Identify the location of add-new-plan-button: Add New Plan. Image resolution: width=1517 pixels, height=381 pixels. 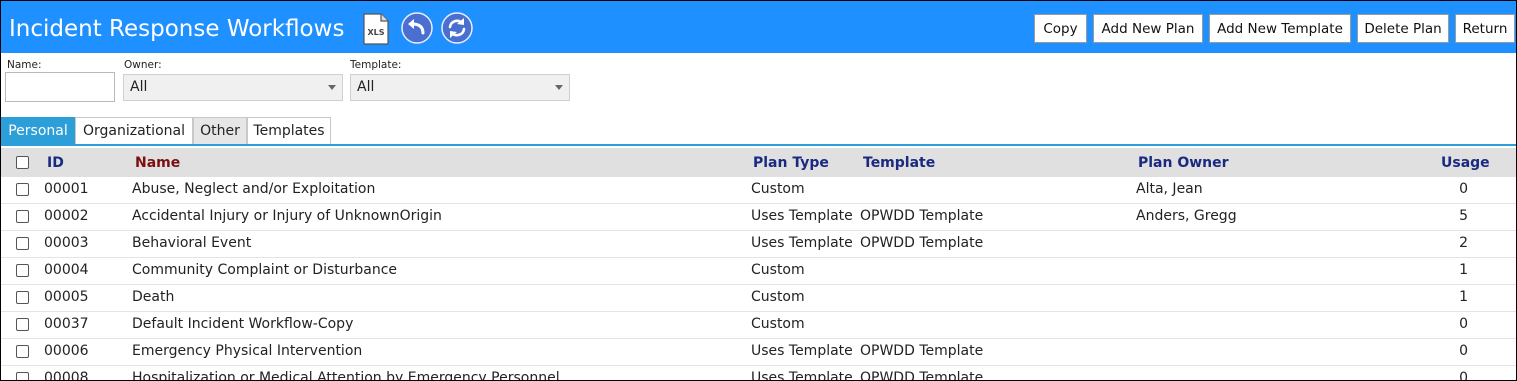
(1148, 28).